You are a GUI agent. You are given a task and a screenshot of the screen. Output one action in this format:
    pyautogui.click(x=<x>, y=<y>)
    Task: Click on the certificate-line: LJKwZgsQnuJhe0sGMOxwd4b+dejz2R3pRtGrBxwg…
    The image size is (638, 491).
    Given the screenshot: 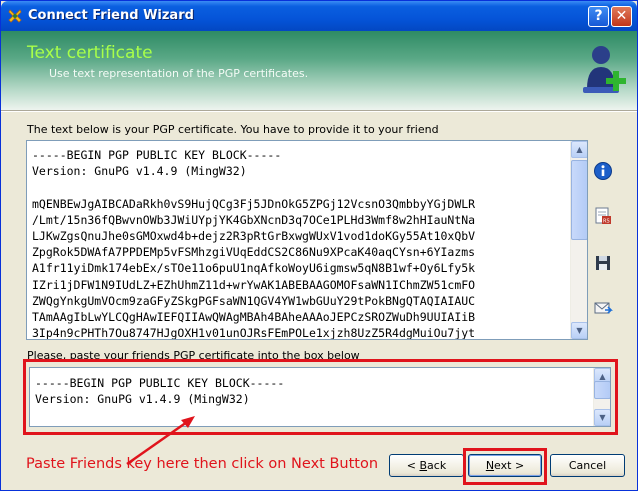 What is the action you would take?
    pyautogui.click(x=254, y=236)
    